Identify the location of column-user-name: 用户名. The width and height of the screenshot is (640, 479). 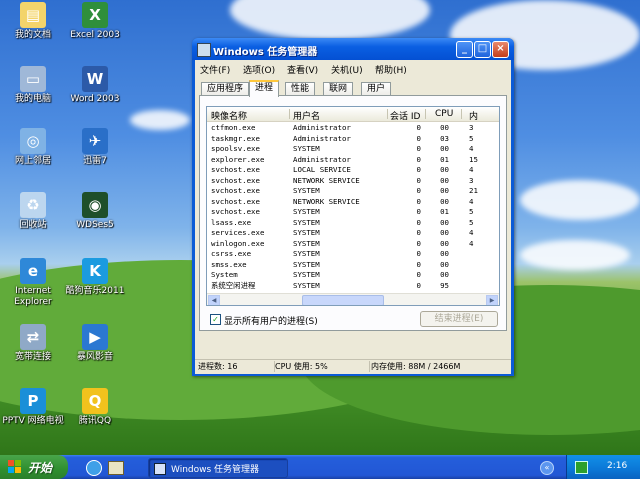
(306, 115).